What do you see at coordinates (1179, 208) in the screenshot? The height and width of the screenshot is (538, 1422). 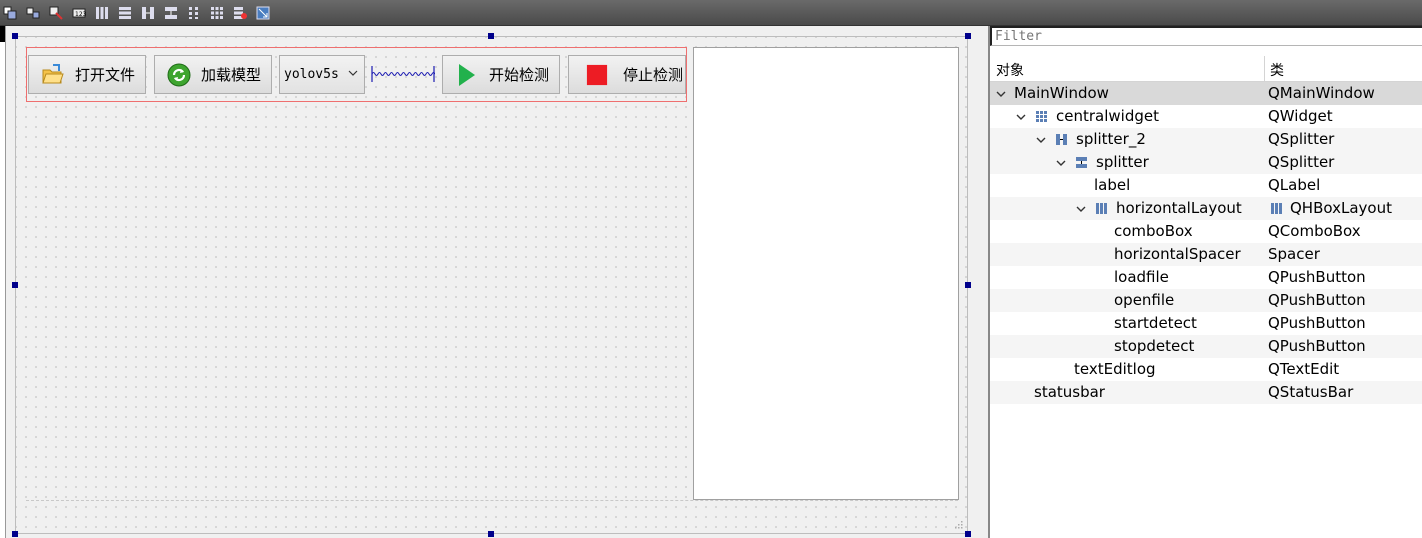 I see `tree-row-name: horizontalLayout` at bounding box center [1179, 208].